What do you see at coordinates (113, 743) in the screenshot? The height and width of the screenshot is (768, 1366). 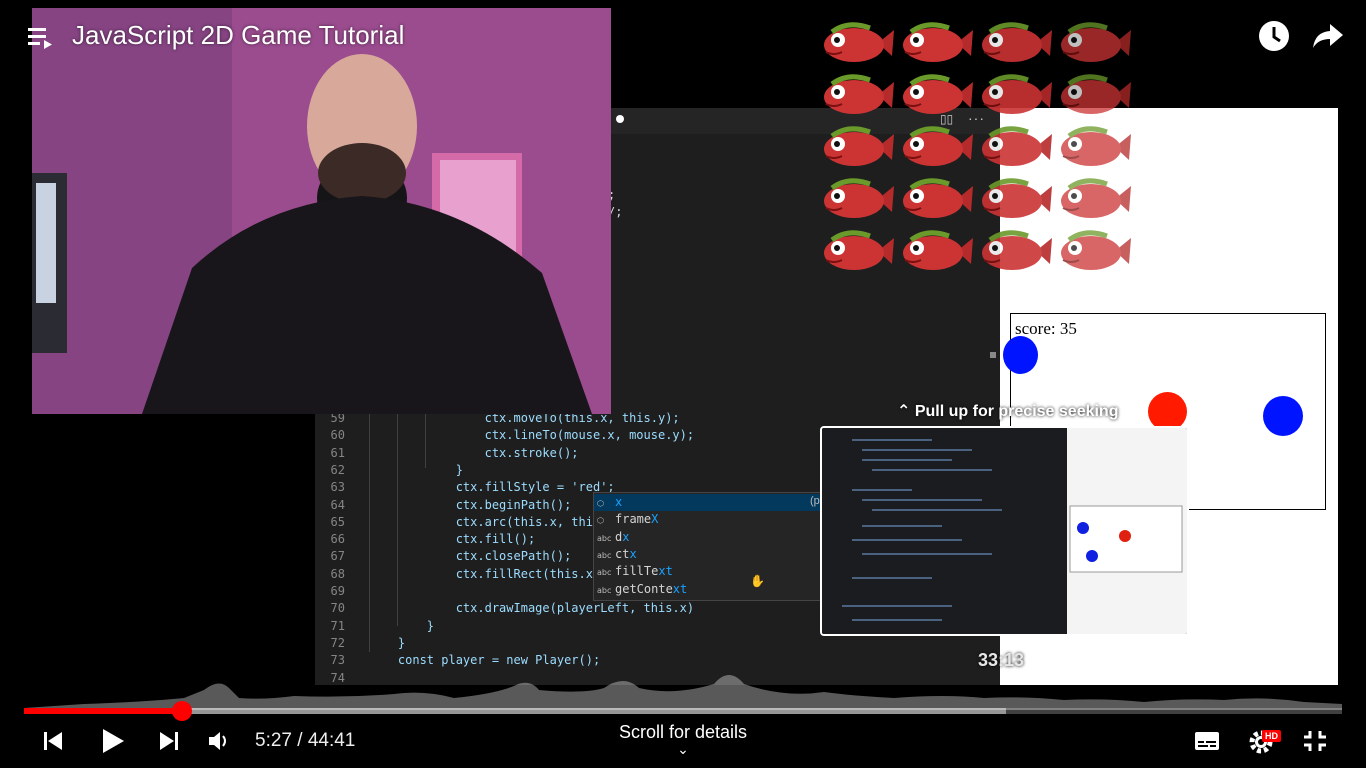 I see `play-icon` at bounding box center [113, 743].